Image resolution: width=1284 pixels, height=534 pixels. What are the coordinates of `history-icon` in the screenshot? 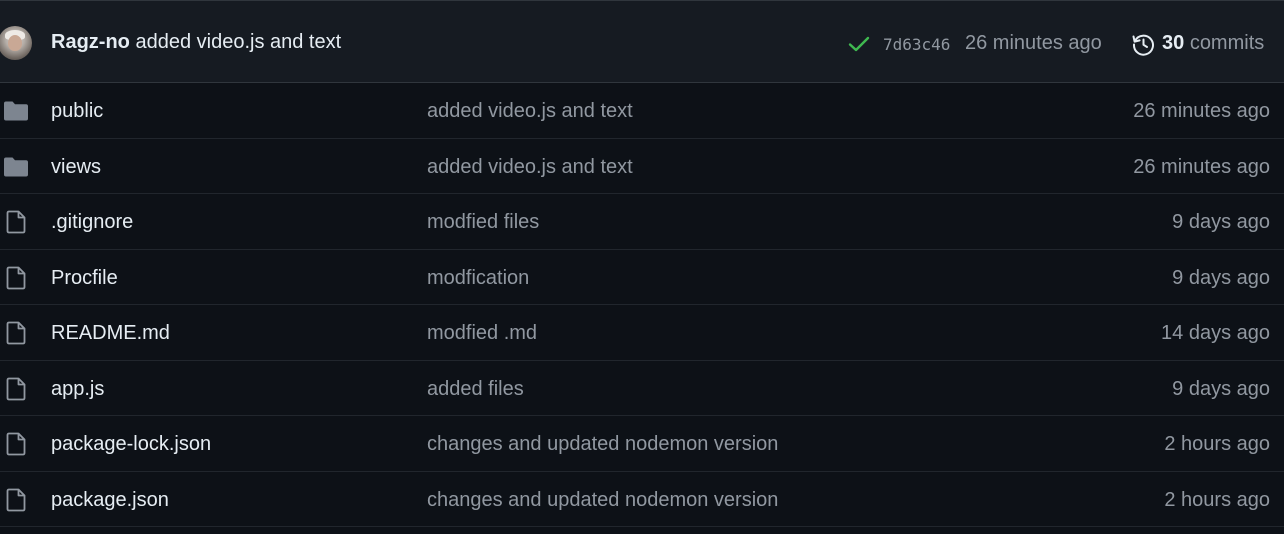 It's located at (1143, 44).